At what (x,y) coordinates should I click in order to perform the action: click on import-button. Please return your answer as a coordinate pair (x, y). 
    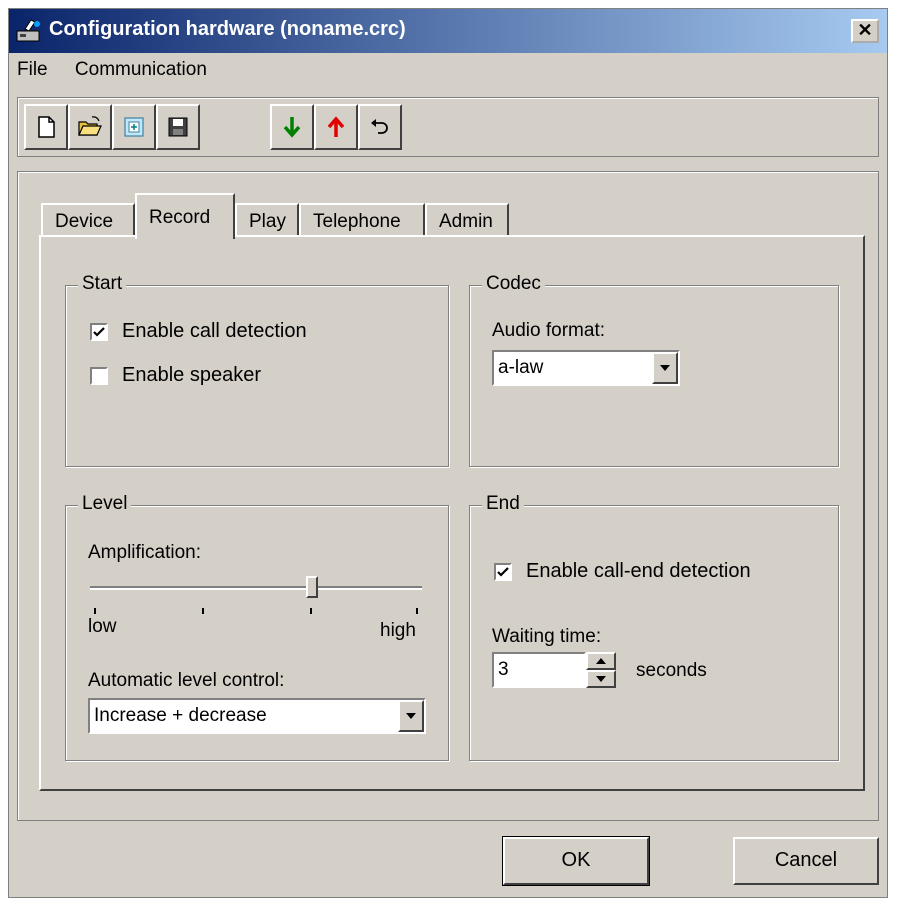
    Looking at the image, I should click on (134, 127).